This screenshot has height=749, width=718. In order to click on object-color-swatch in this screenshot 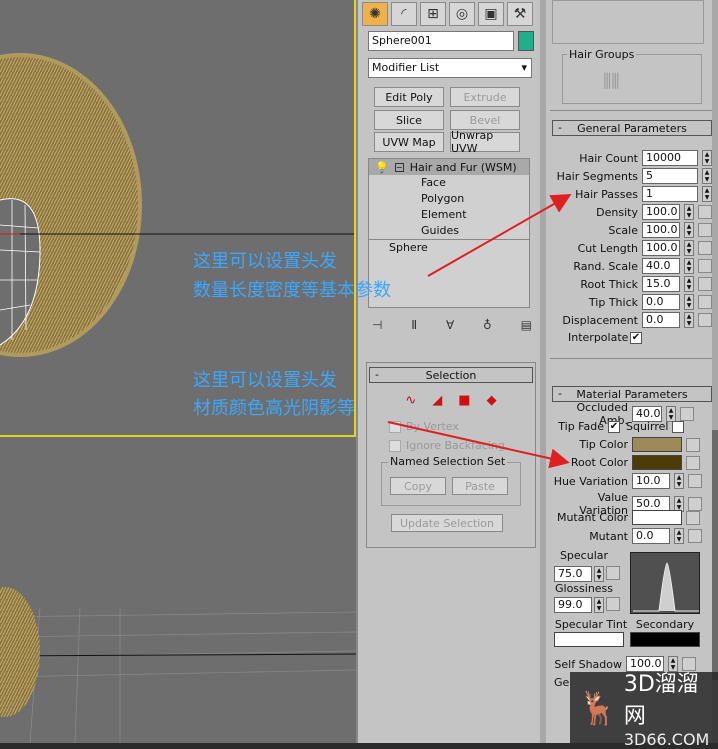, I will do `click(526, 41)`.